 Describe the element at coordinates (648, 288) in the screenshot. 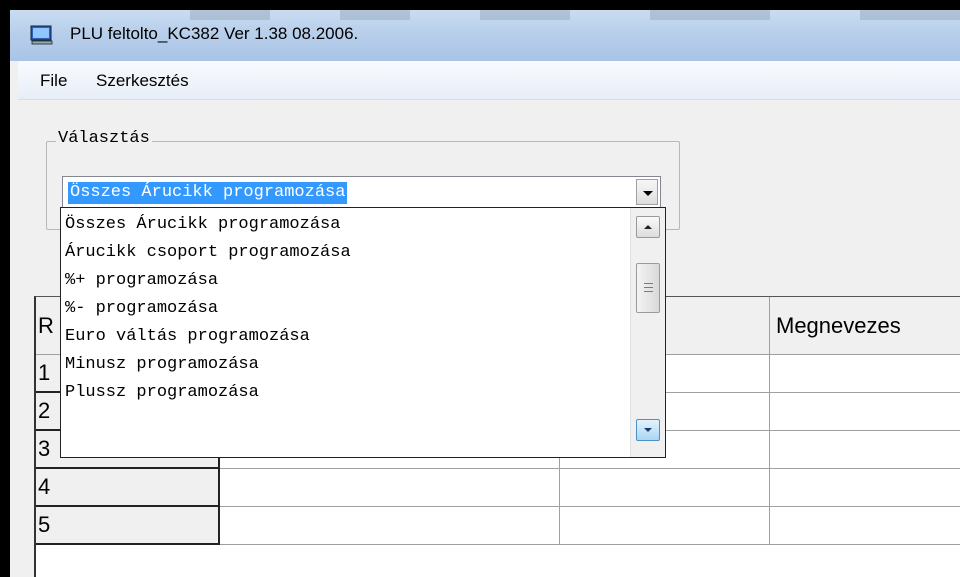

I see `scroll-thumb` at that location.